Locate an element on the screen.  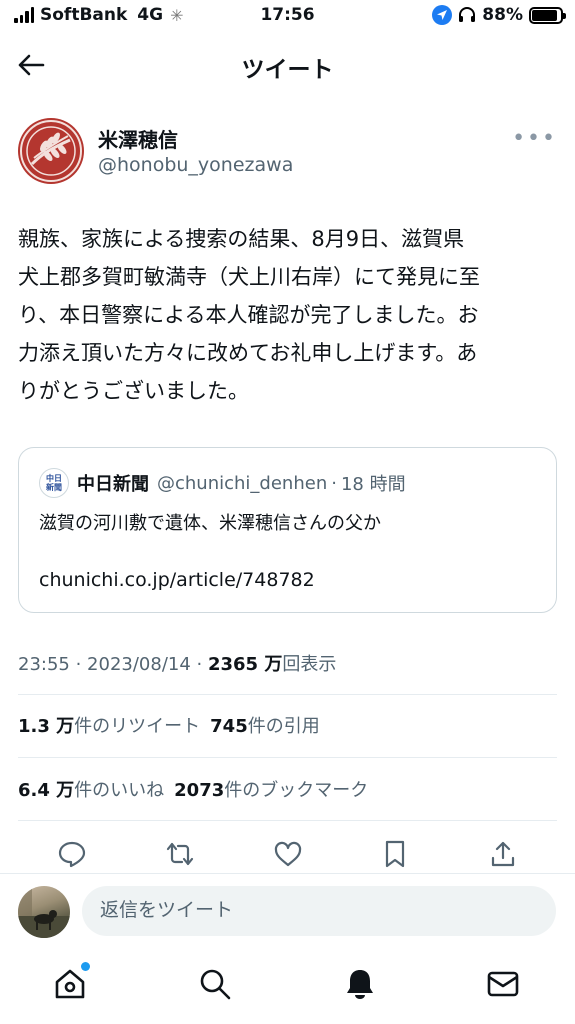
author-avatar is located at coordinates (51, 151).